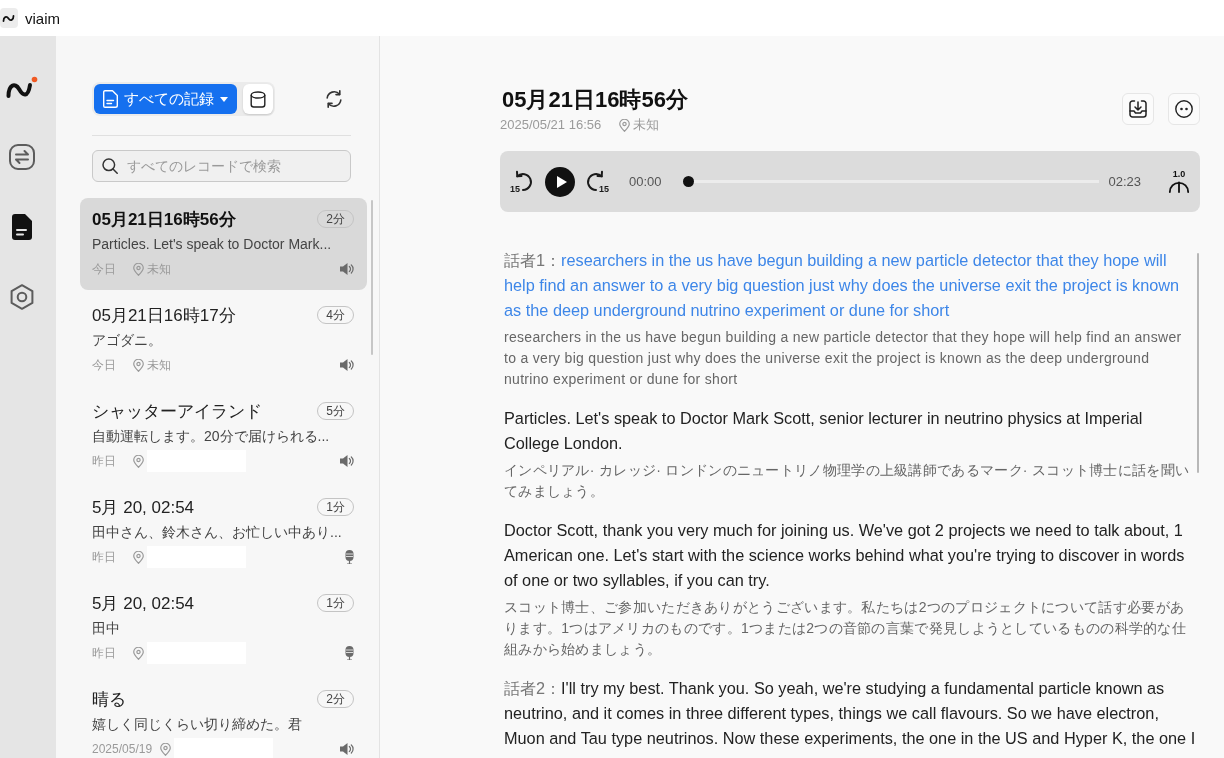 The height and width of the screenshot is (758, 1224). What do you see at coordinates (597, 181) in the screenshot?
I see `forward-button: 15` at bounding box center [597, 181].